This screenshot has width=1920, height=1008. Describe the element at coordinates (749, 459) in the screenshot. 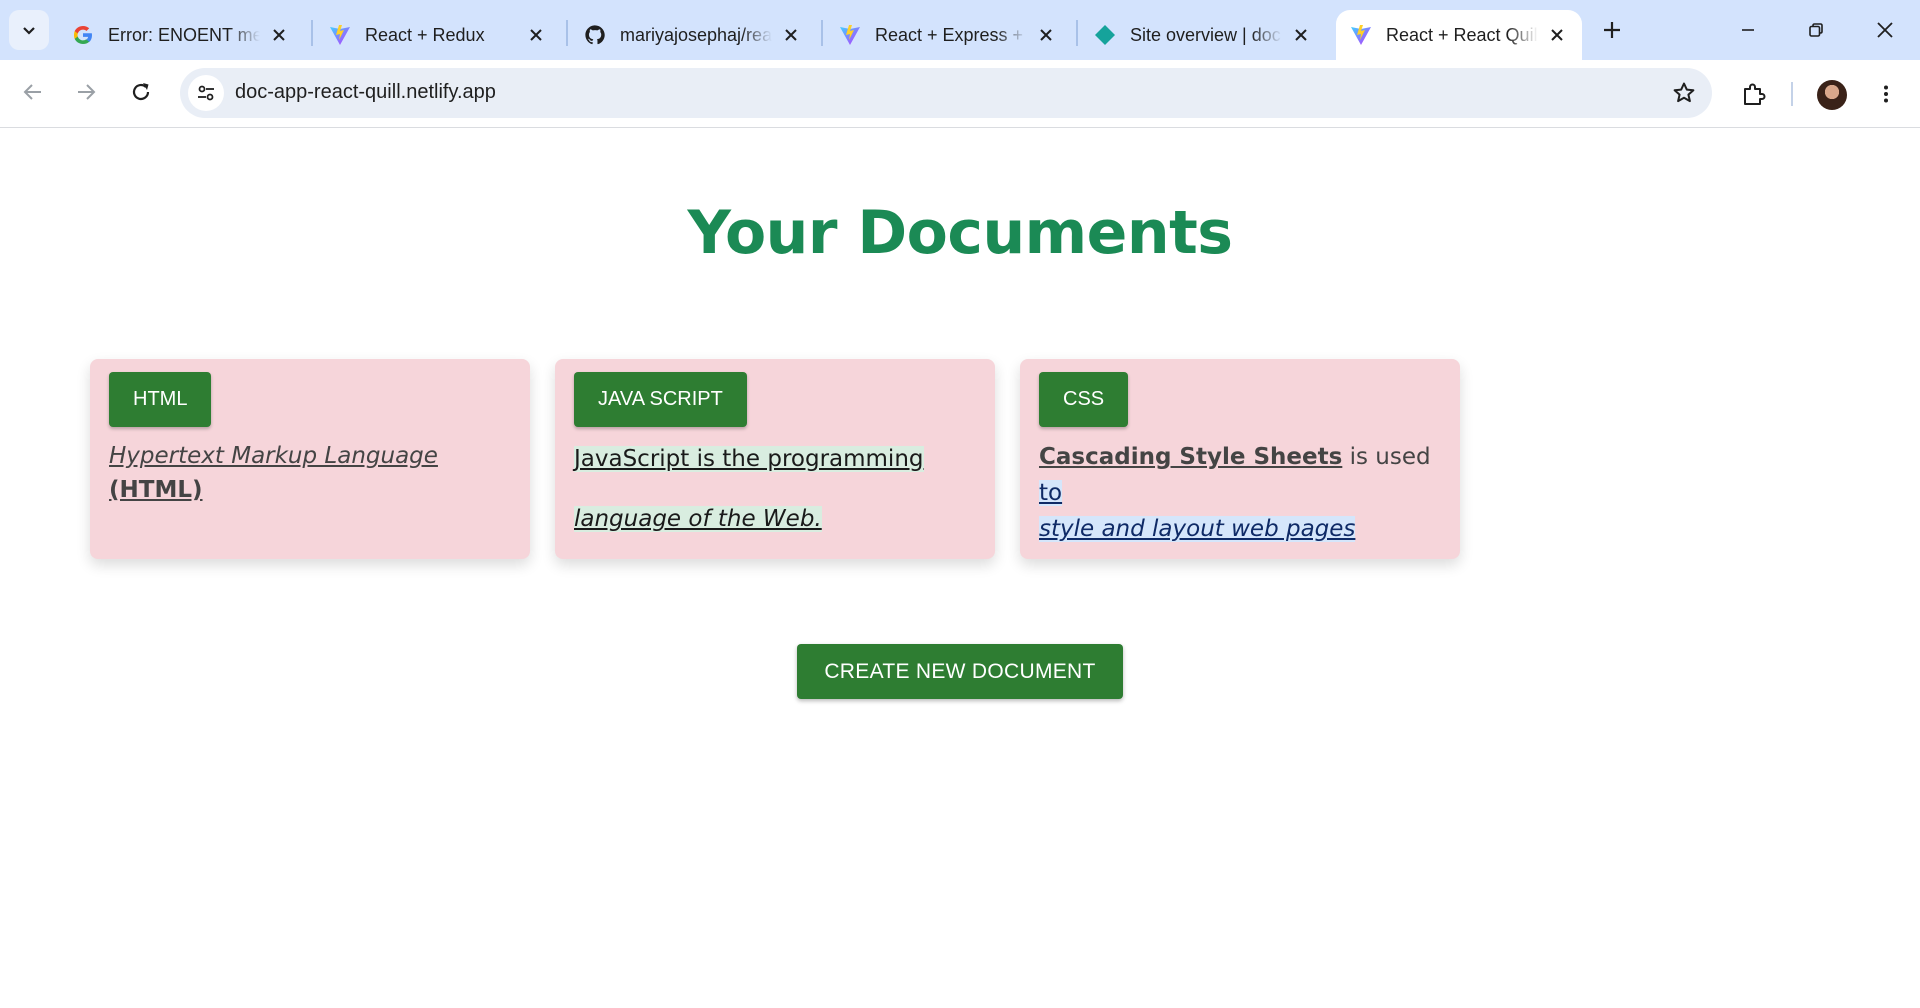

I see `preview-line-1: JavaScript is the programming` at that location.